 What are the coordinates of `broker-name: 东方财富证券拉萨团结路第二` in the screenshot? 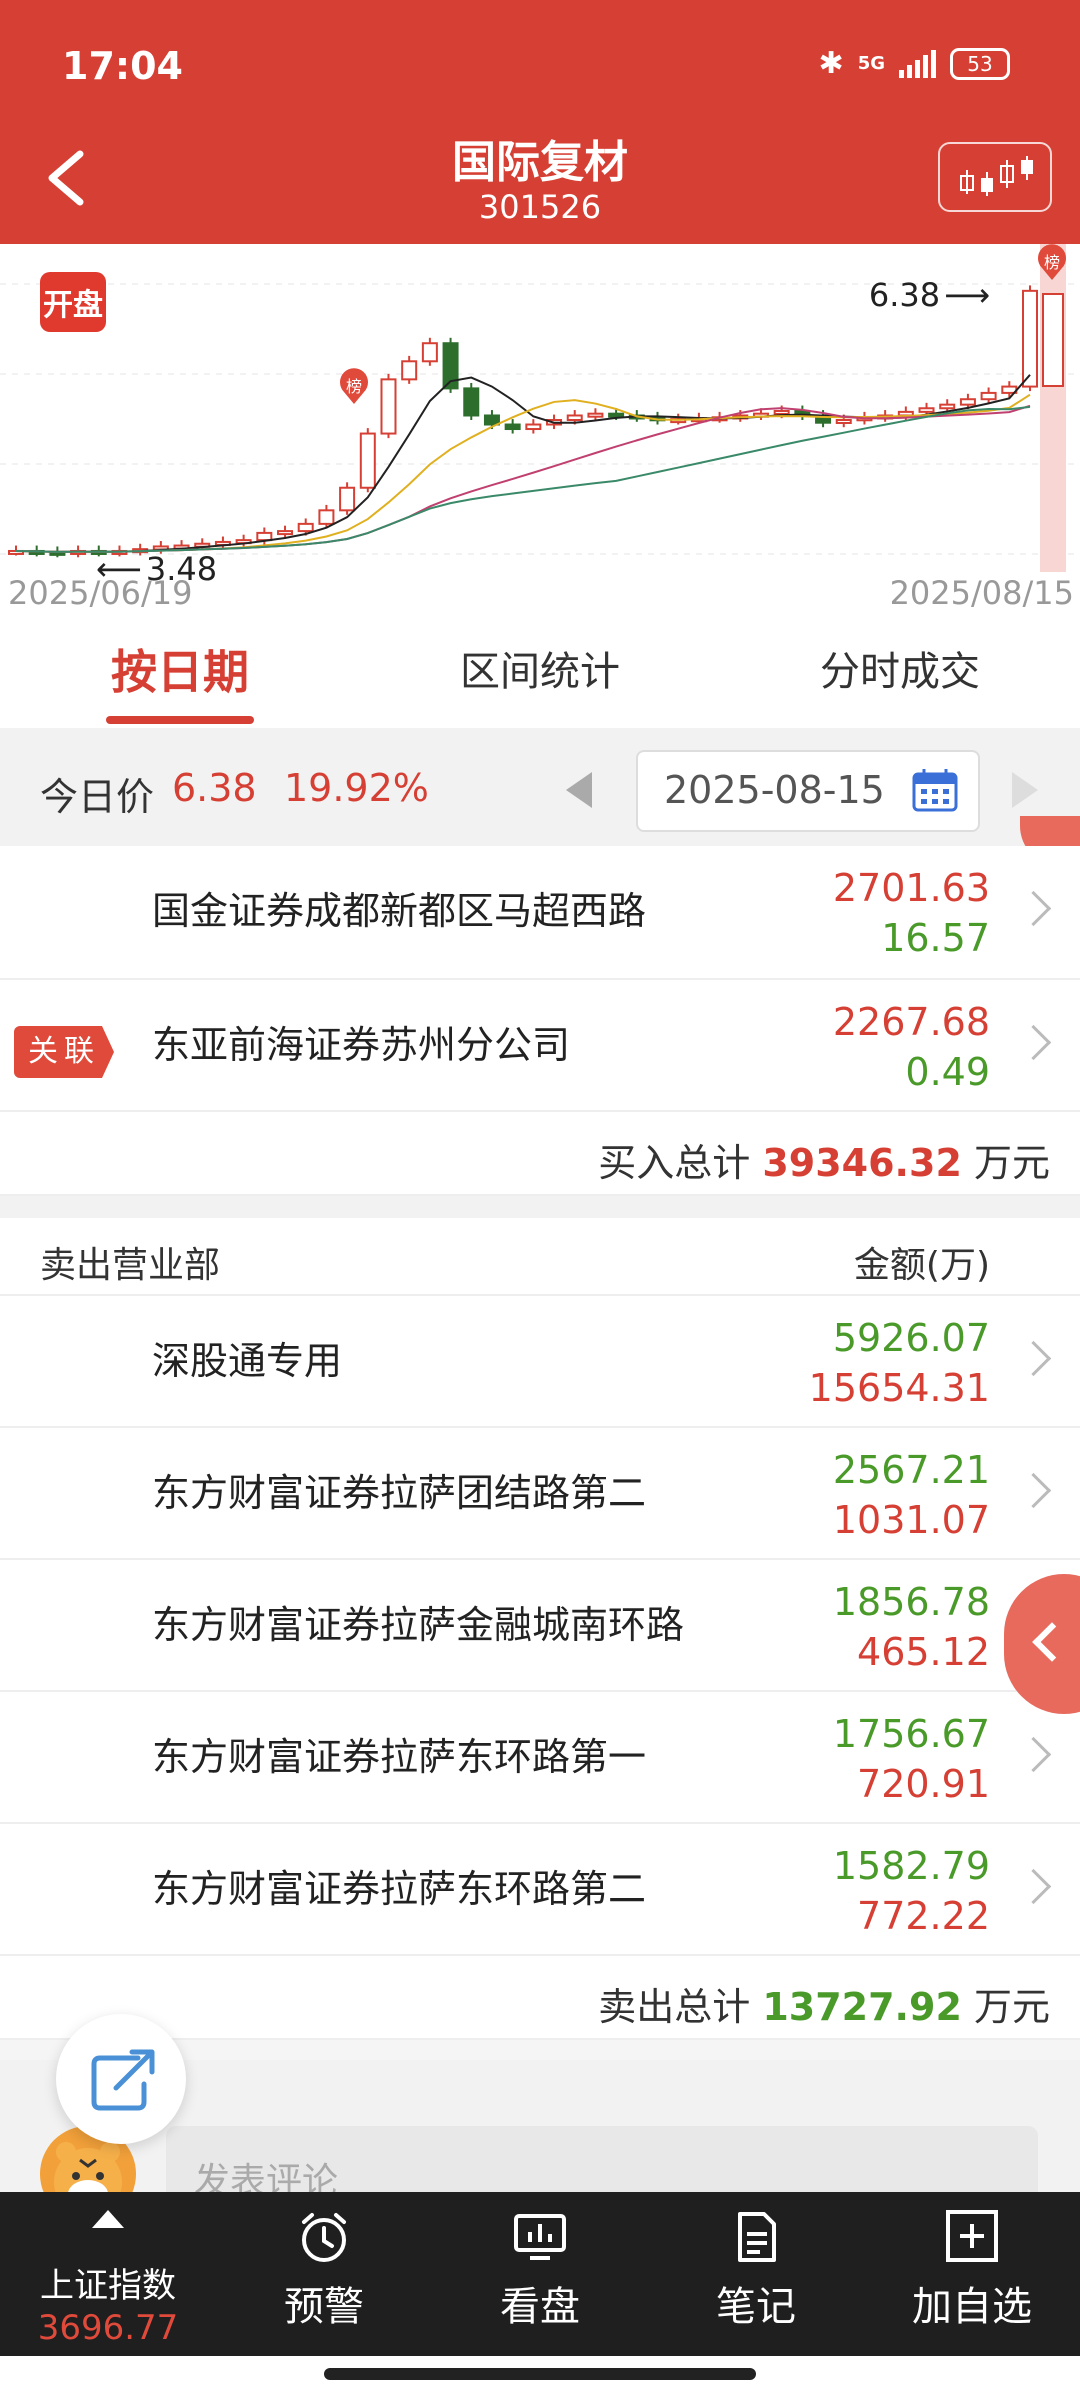 It's located at (399, 1493).